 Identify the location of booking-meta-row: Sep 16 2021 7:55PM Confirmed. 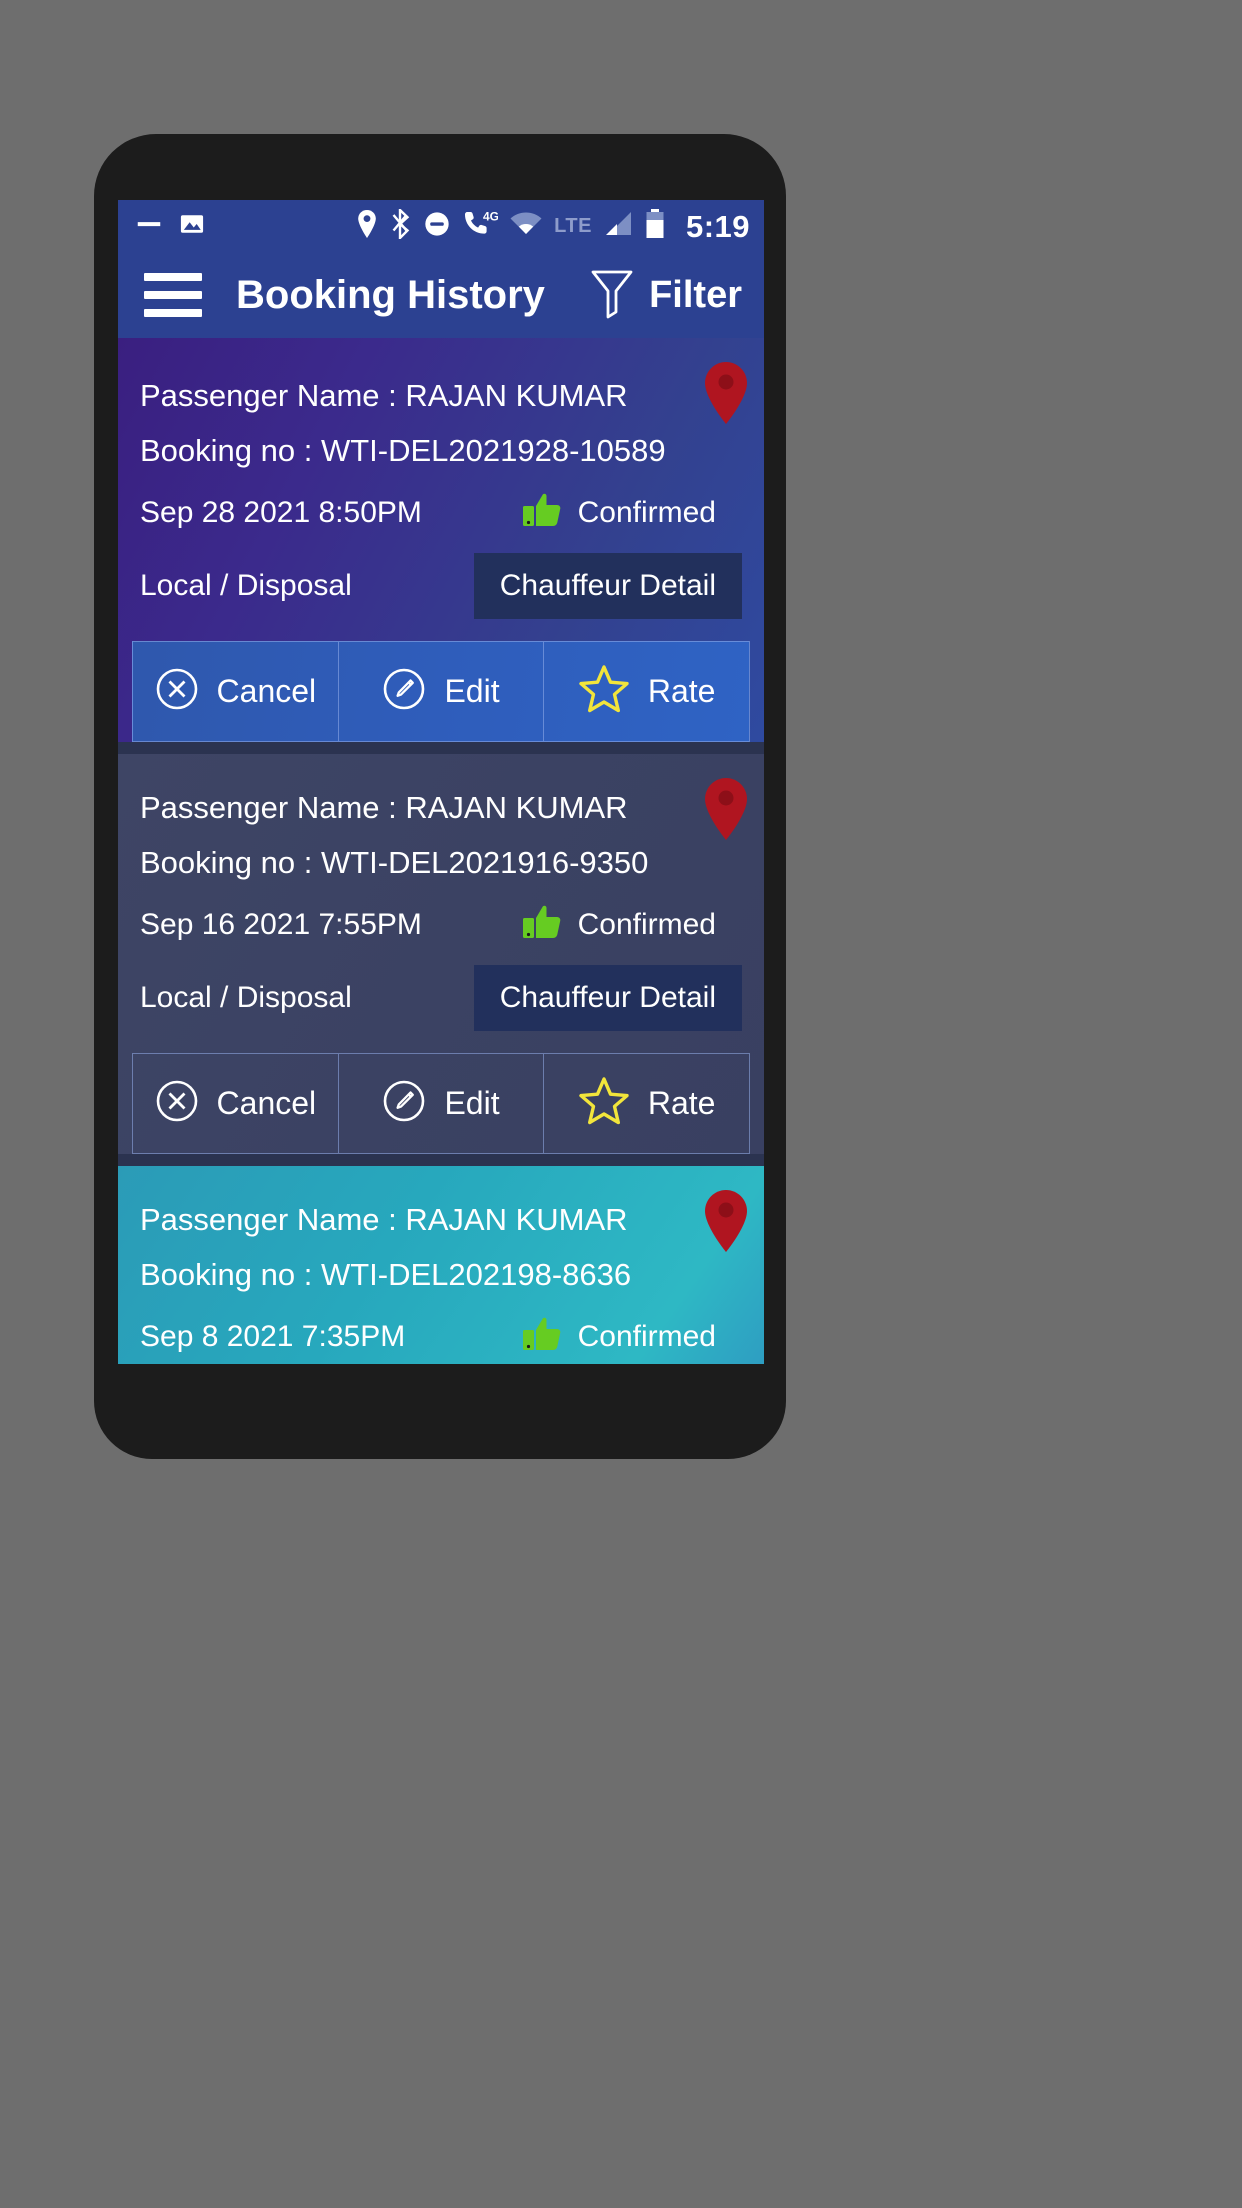
(441, 922).